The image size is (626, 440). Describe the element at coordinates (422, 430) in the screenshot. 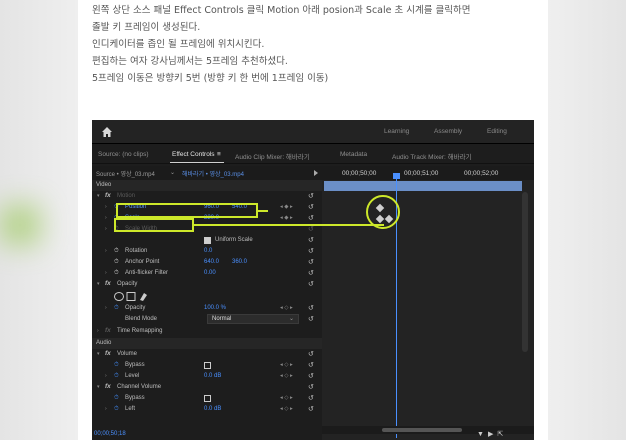

I see `zoom-scroll-handle` at that location.